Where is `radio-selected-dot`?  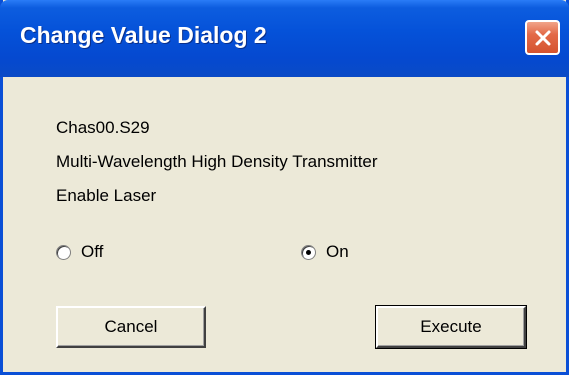 radio-selected-dot is located at coordinates (308, 252).